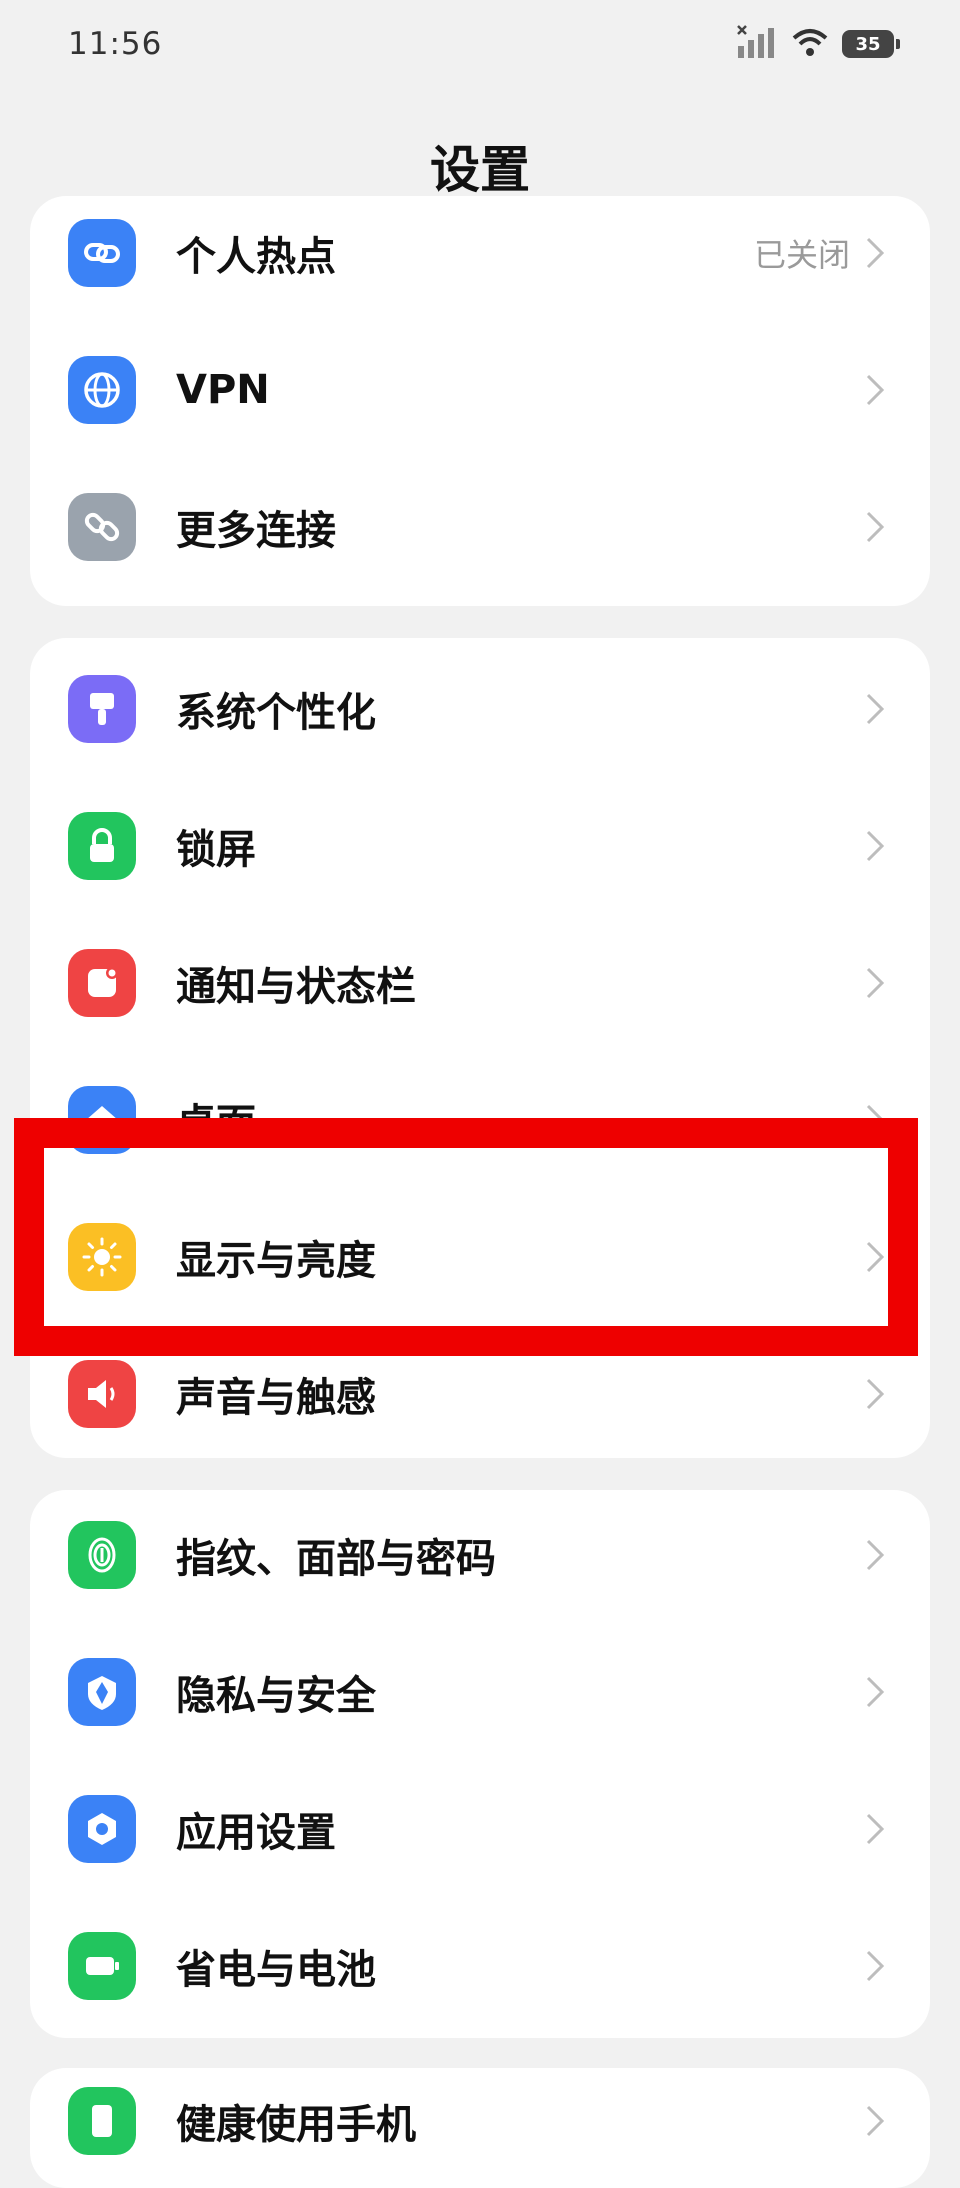 This screenshot has width=960, height=2188. What do you see at coordinates (216, 1123) in the screenshot?
I see `settings-item-label: 桌面` at bounding box center [216, 1123].